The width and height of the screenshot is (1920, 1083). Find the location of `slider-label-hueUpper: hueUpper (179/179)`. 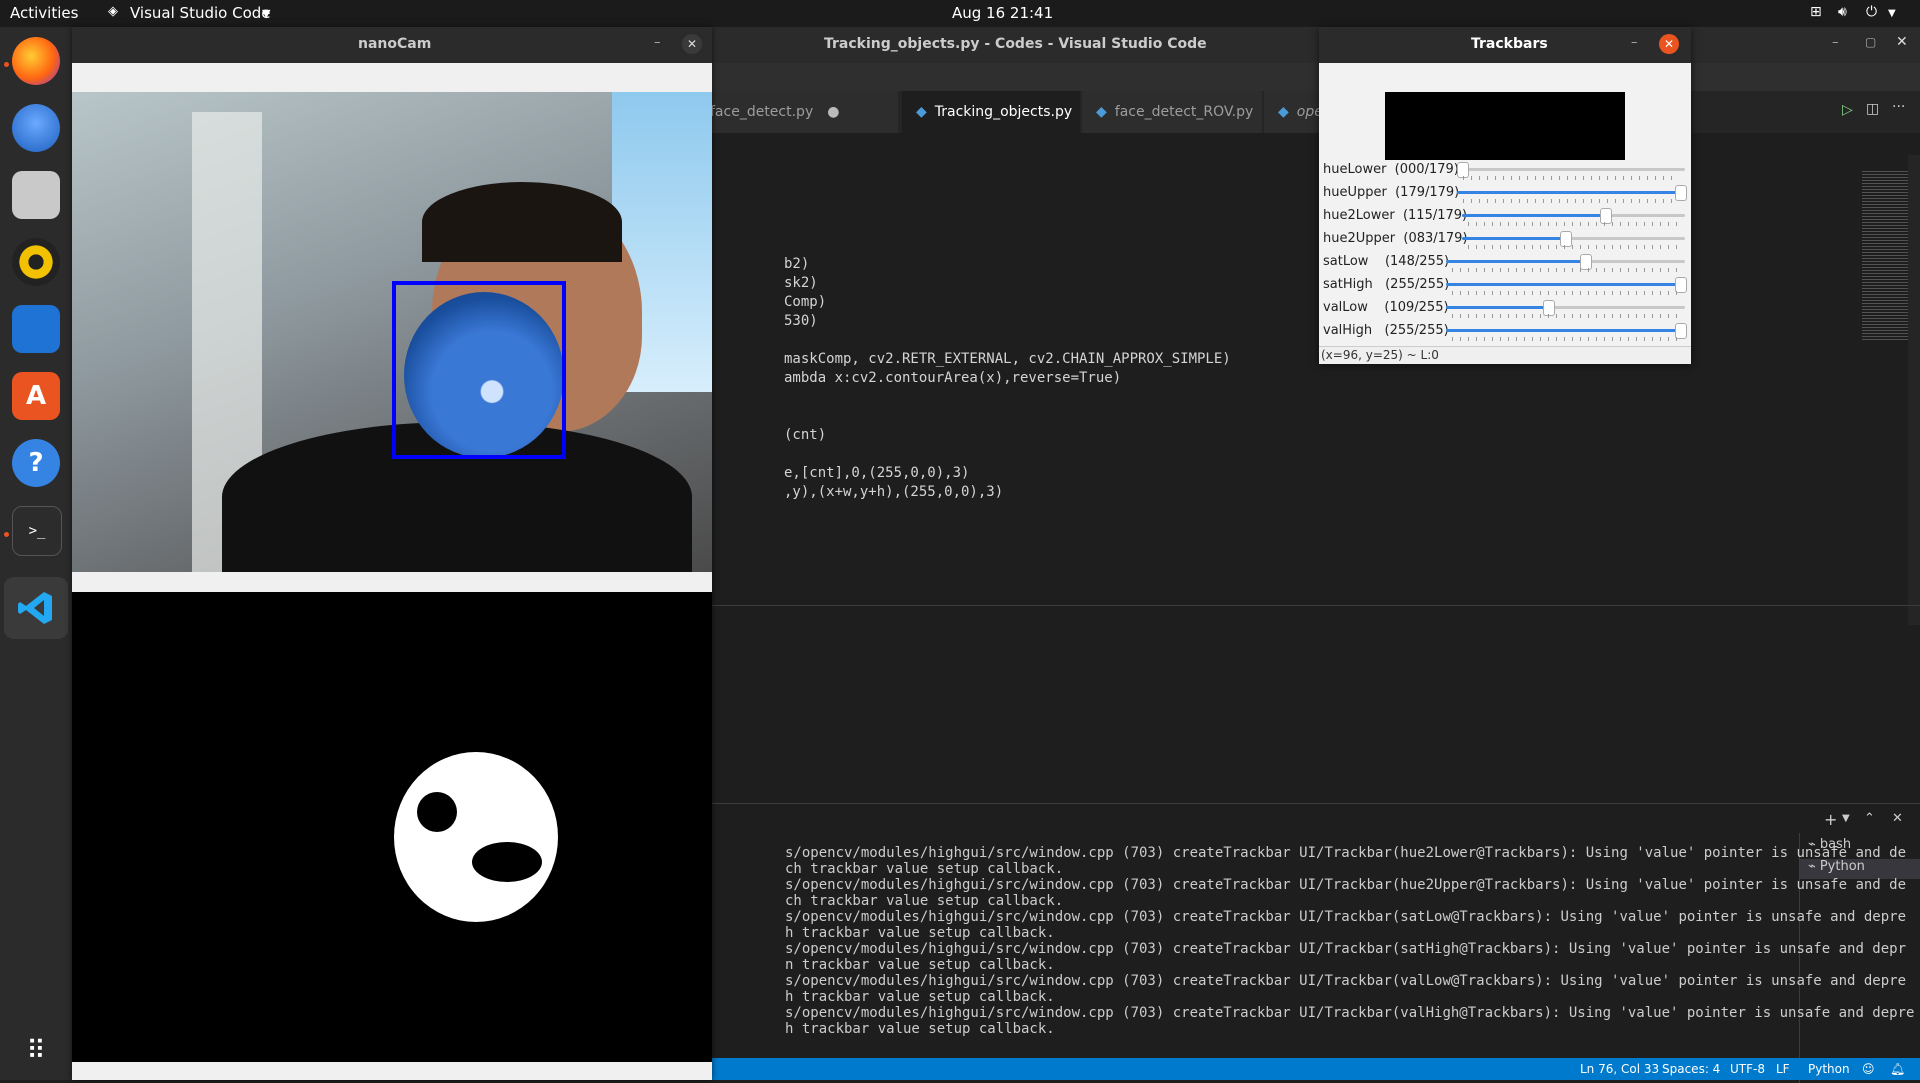

slider-label-hueUpper: hueUpper (179/179) is located at coordinates (1391, 192).